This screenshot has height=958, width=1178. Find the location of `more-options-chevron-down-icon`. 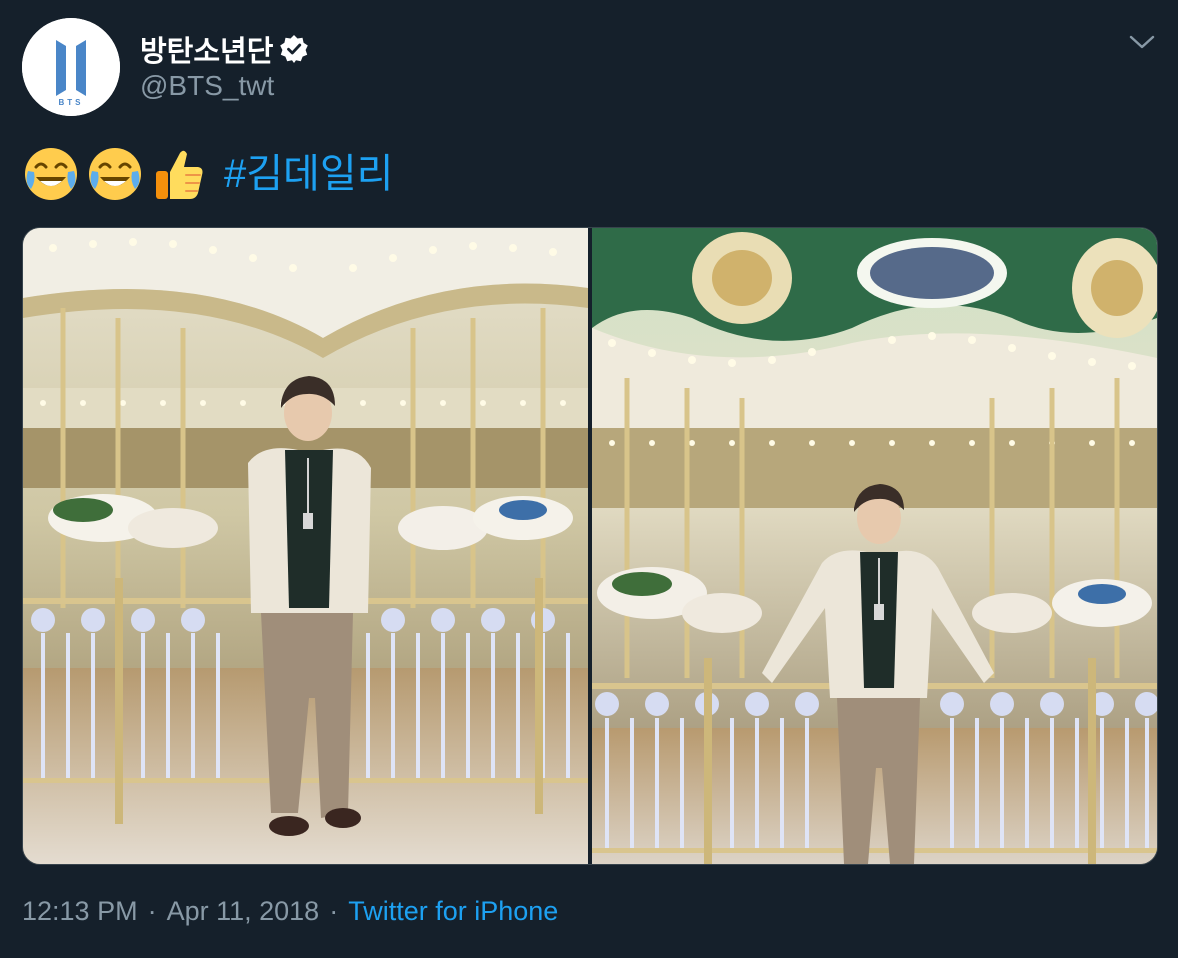

more-options-chevron-down-icon is located at coordinates (1142, 42).